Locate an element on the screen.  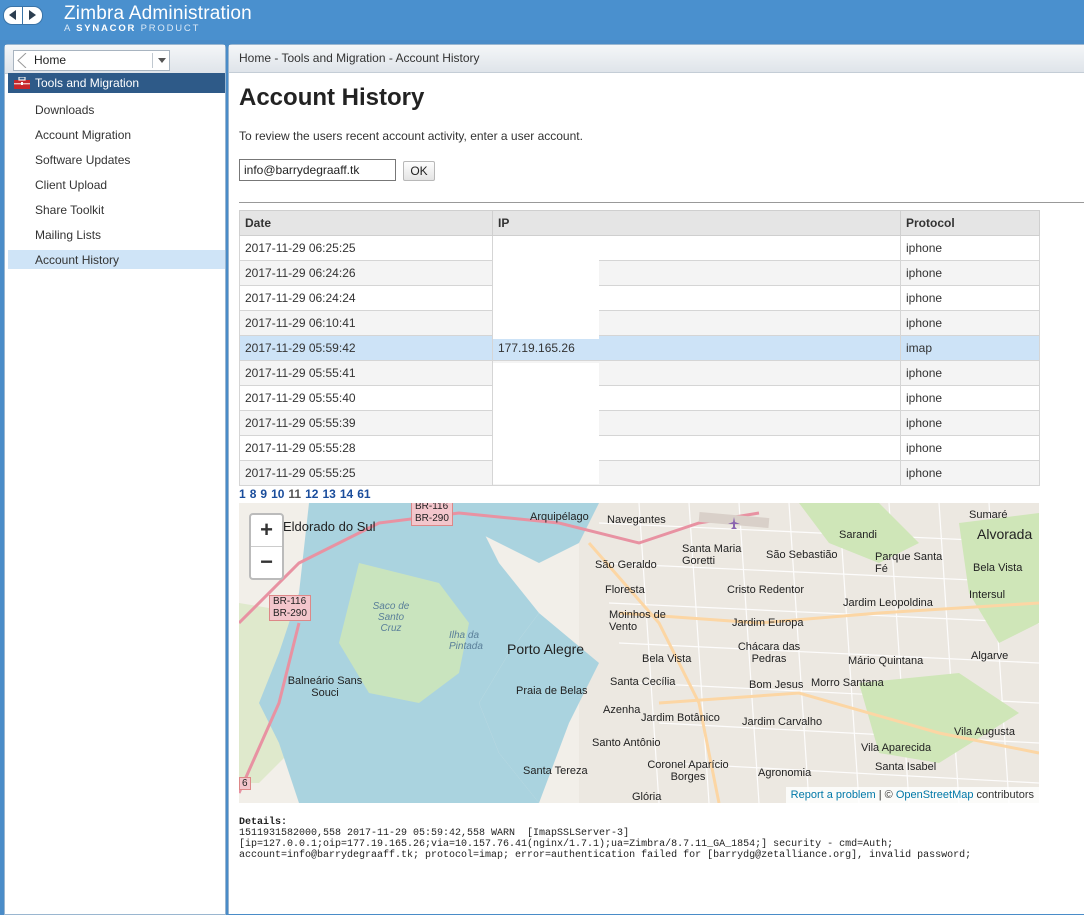
map-label: Morro Santana is located at coordinates (847, 683).